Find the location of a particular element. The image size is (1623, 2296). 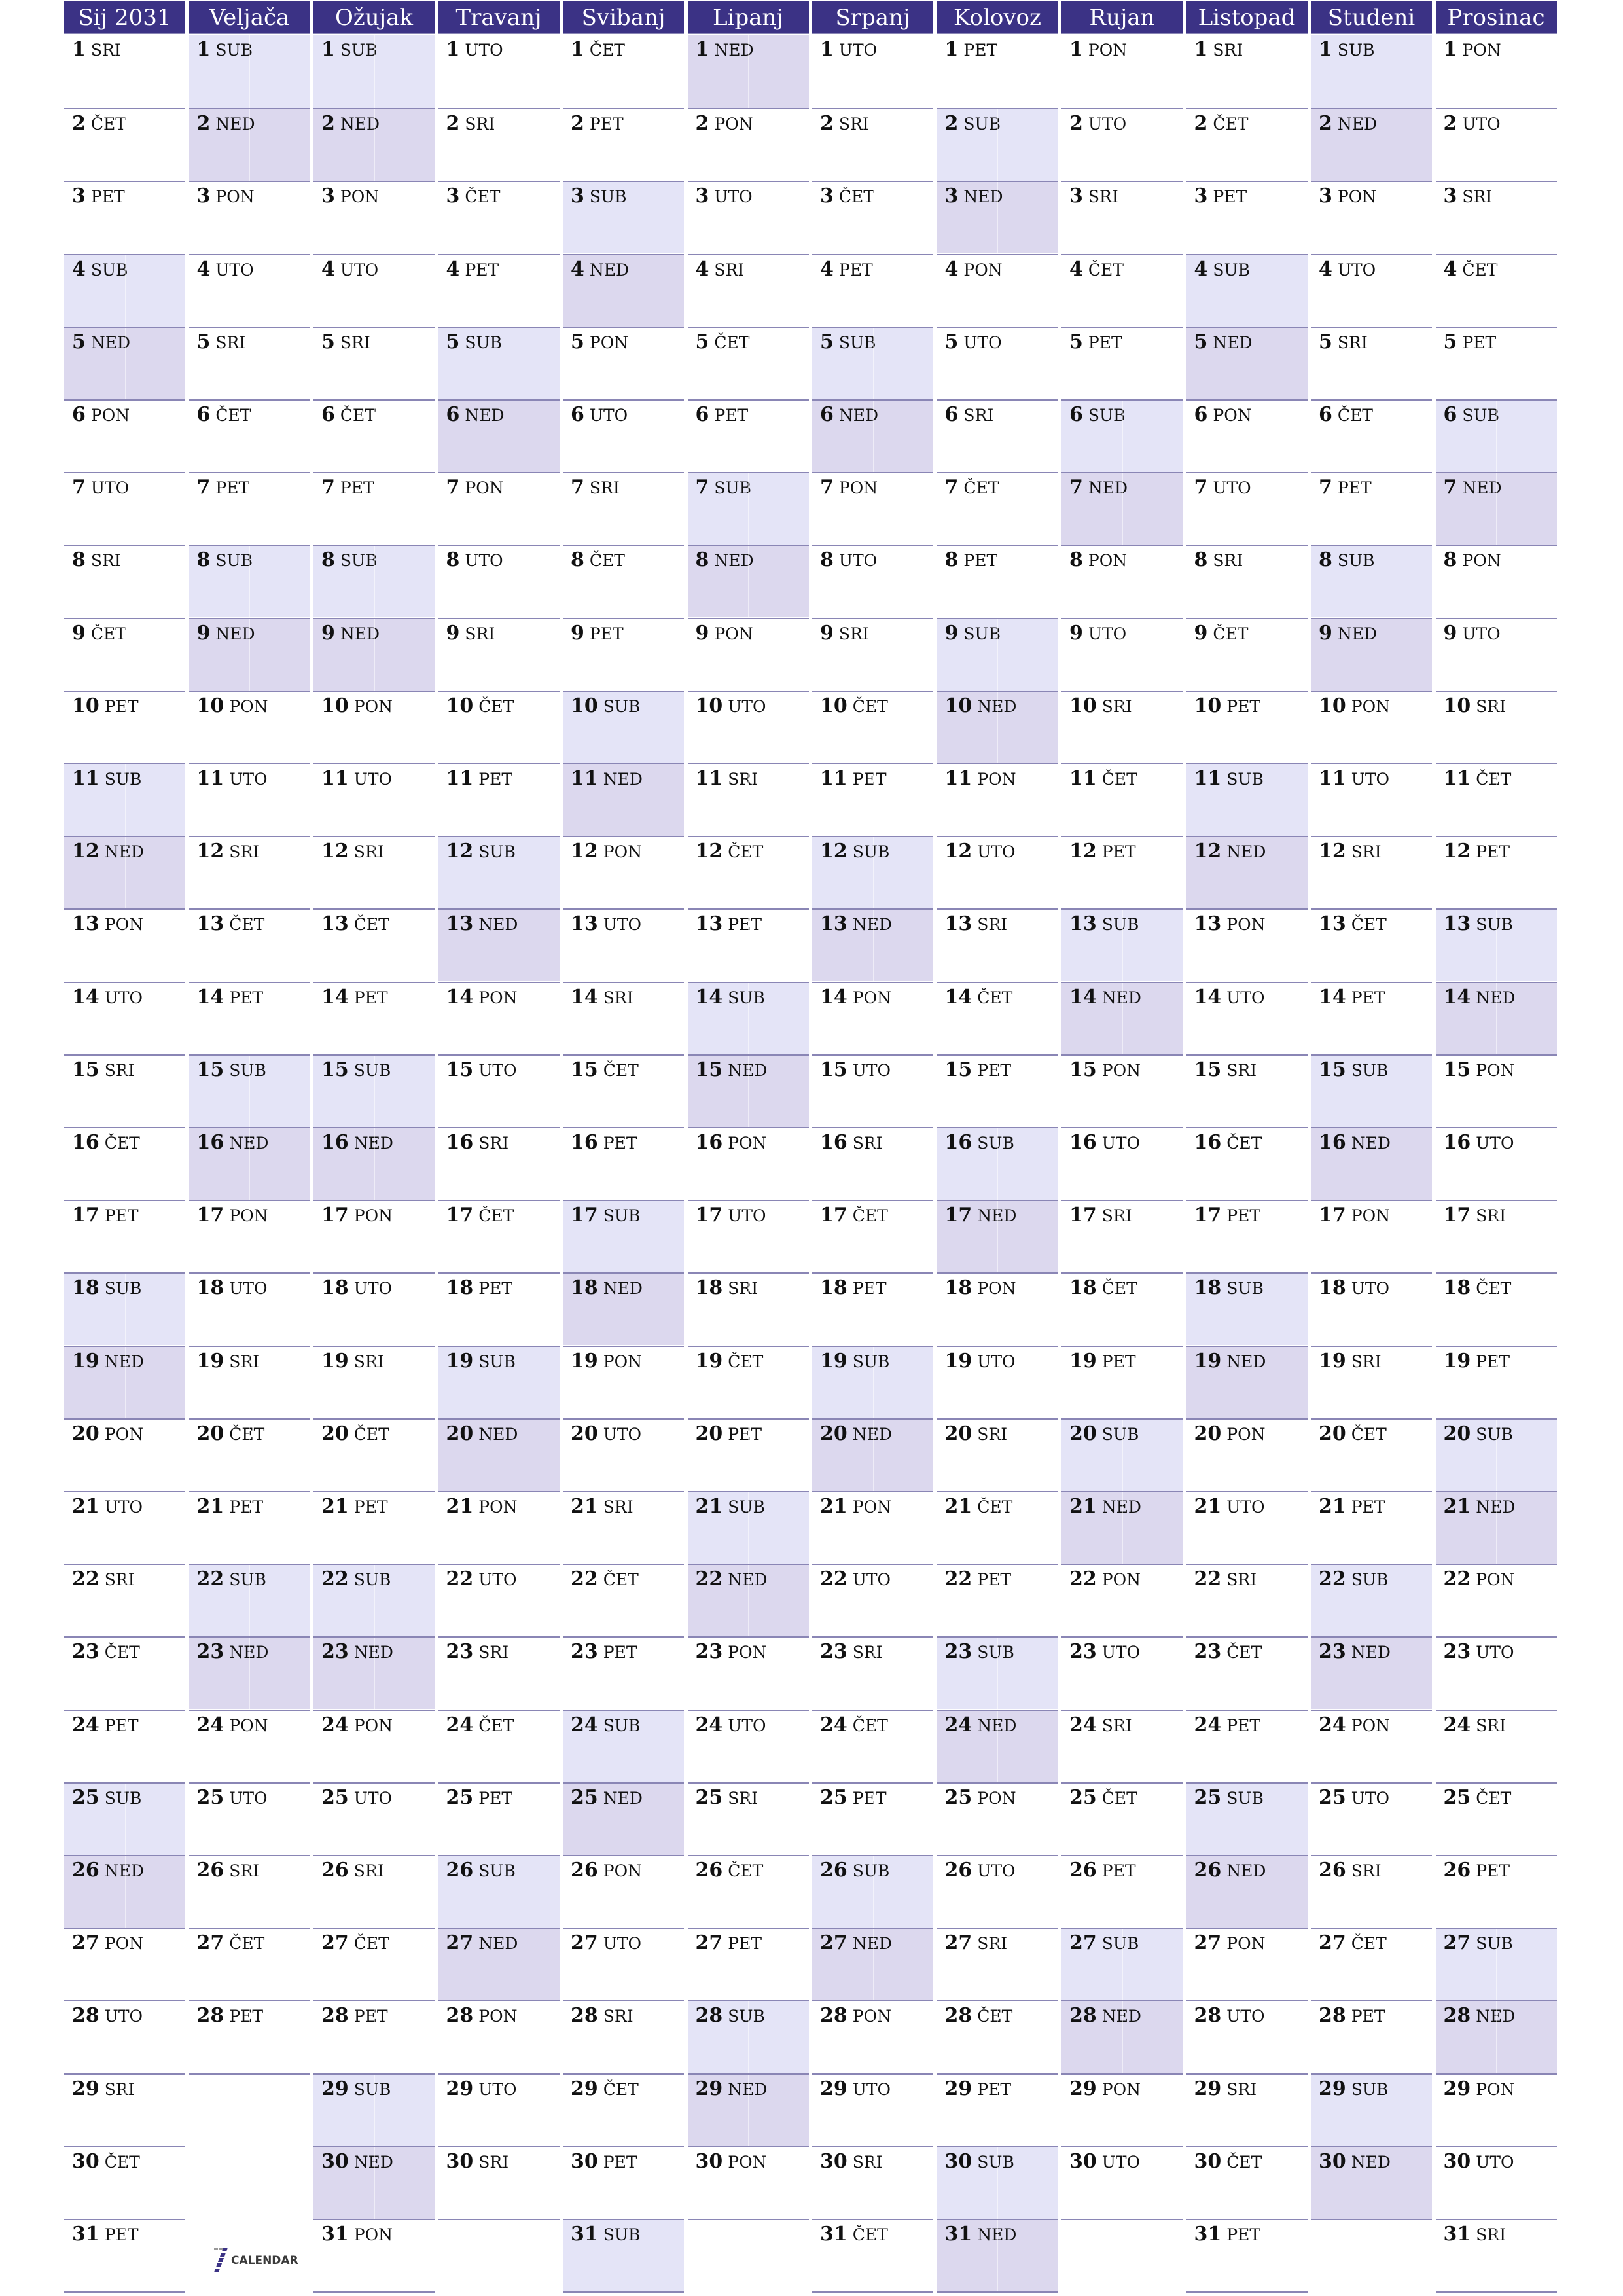

day-number: 14 PET is located at coordinates (230, 997).